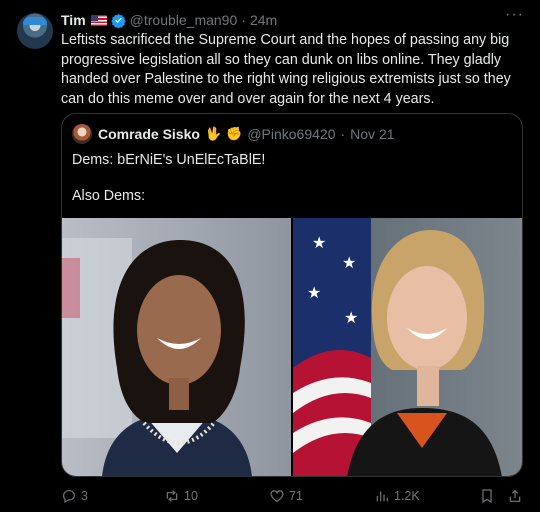 This screenshot has height=512, width=540. I want to click on like-button: 71, so click(286, 496).